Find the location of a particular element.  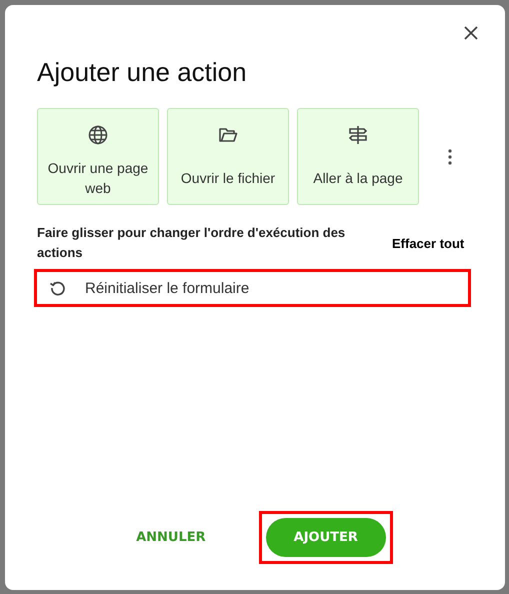

globe-icon is located at coordinates (98, 135).